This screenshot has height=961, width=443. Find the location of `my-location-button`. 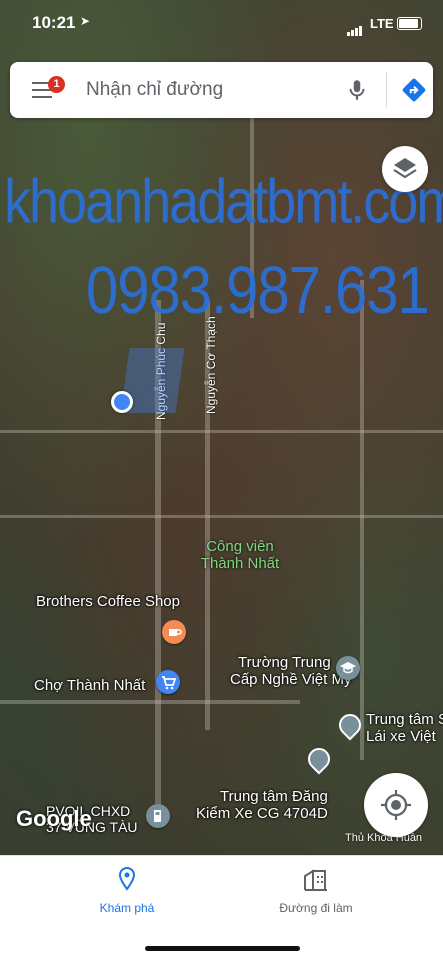

my-location-button is located at coordinates (396, 805).